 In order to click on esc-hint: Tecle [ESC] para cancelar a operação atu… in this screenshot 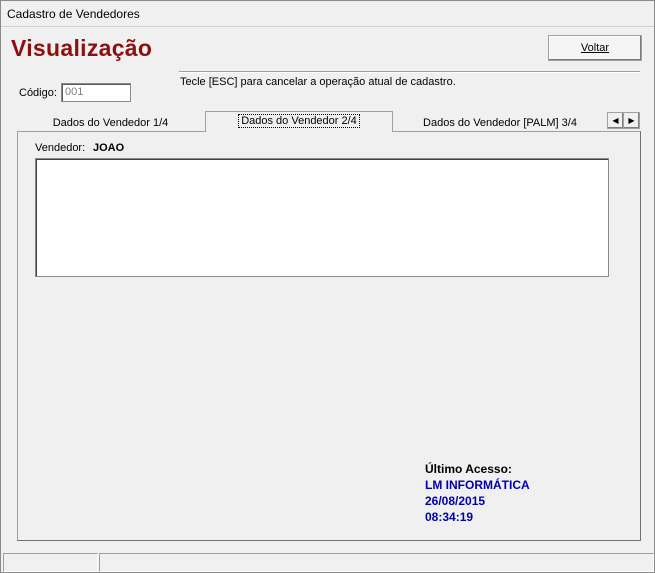, I will do `click(318, 82)`.